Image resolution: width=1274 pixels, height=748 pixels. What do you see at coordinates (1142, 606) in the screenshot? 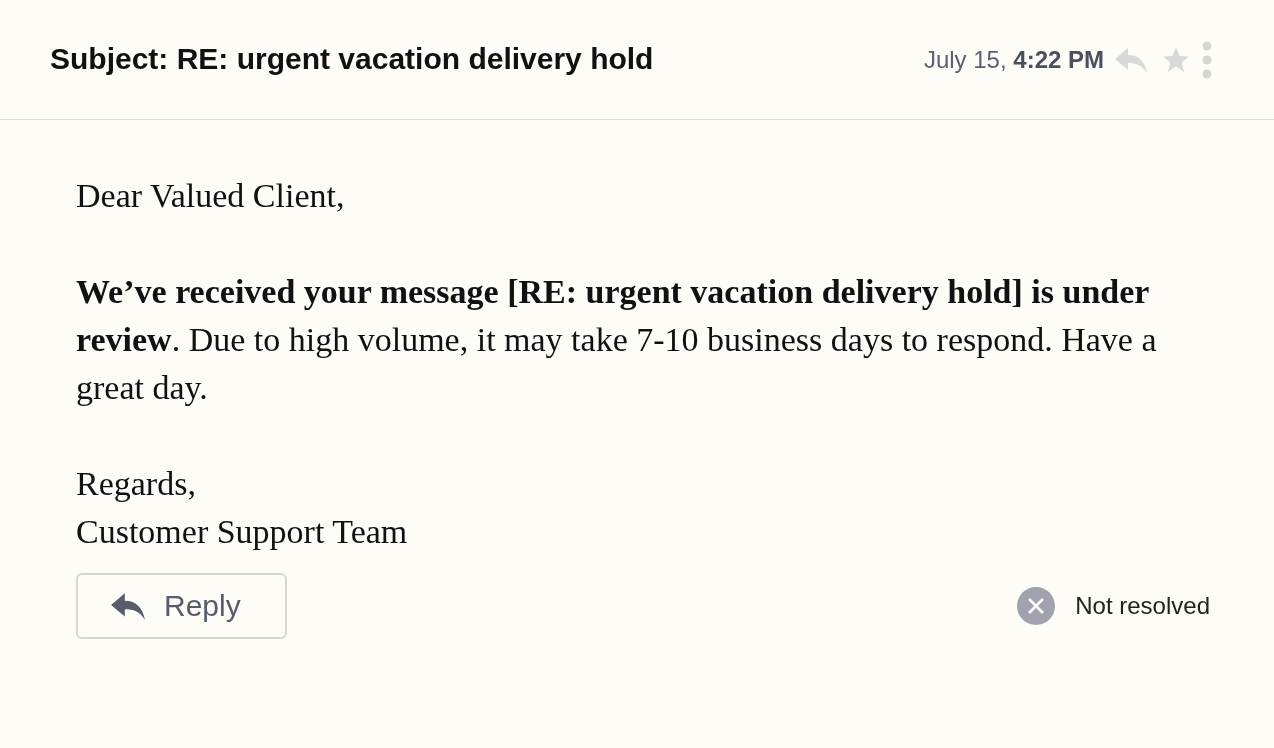
I see `status-label: Not resolved` at bounding box center [1142, 606].